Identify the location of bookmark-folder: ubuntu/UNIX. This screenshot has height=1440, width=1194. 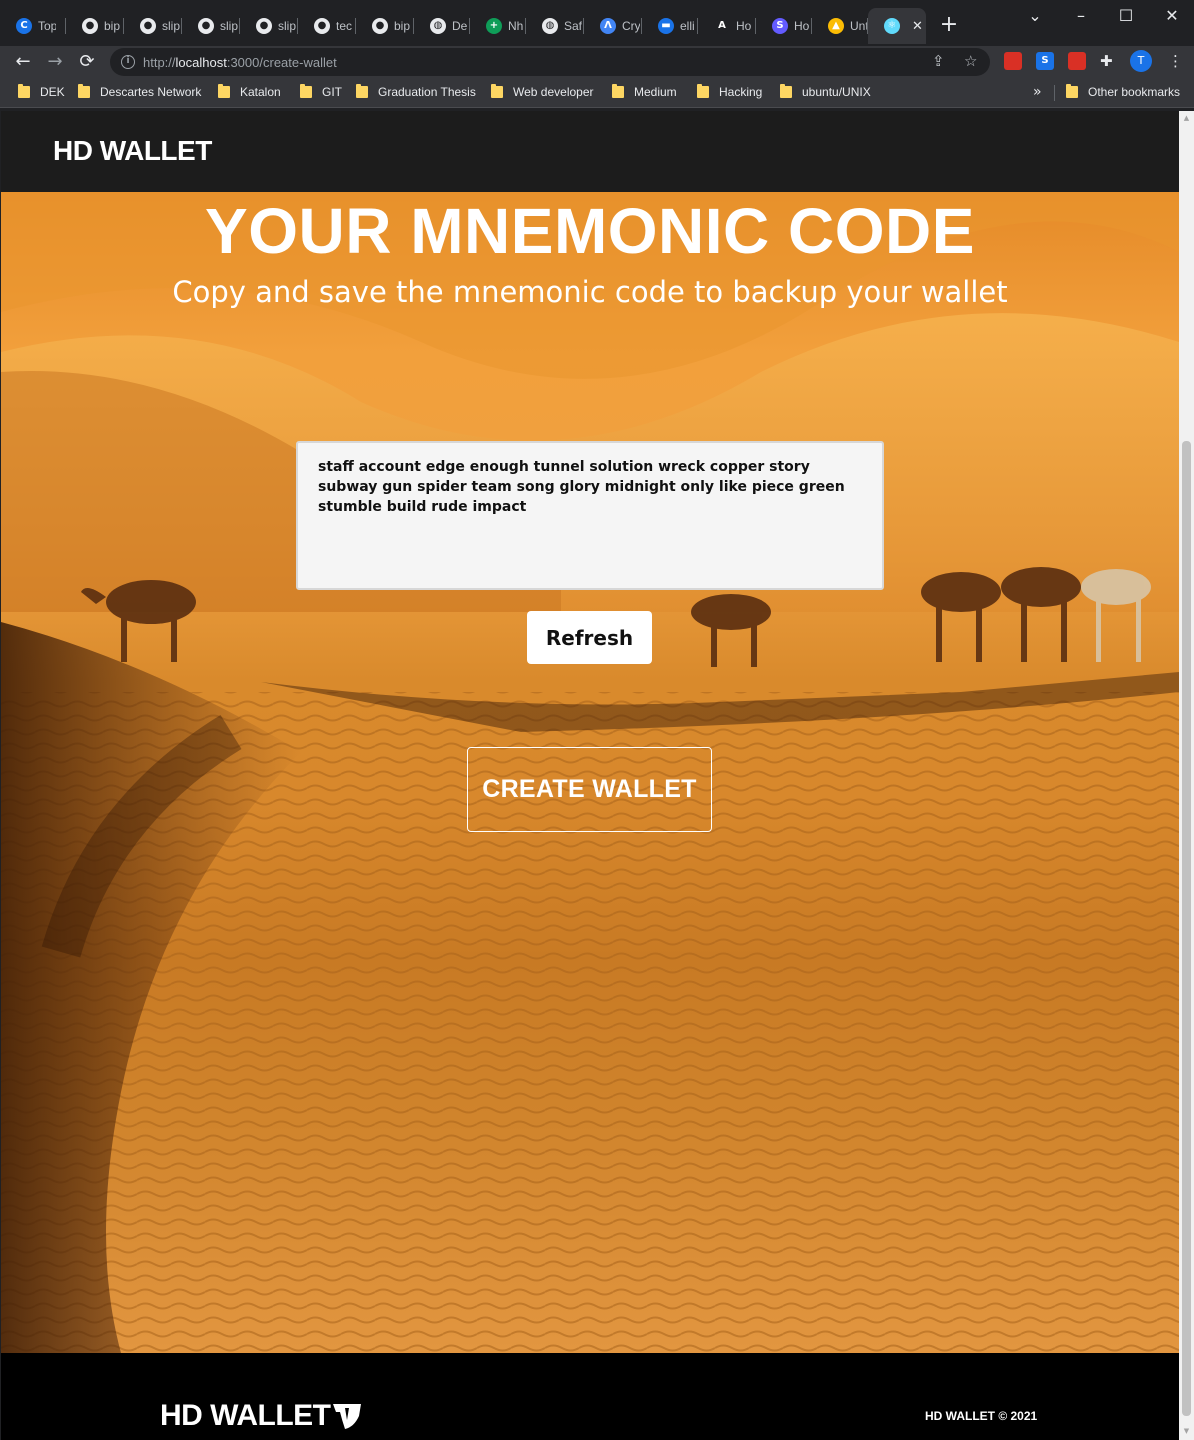
(825, 91).